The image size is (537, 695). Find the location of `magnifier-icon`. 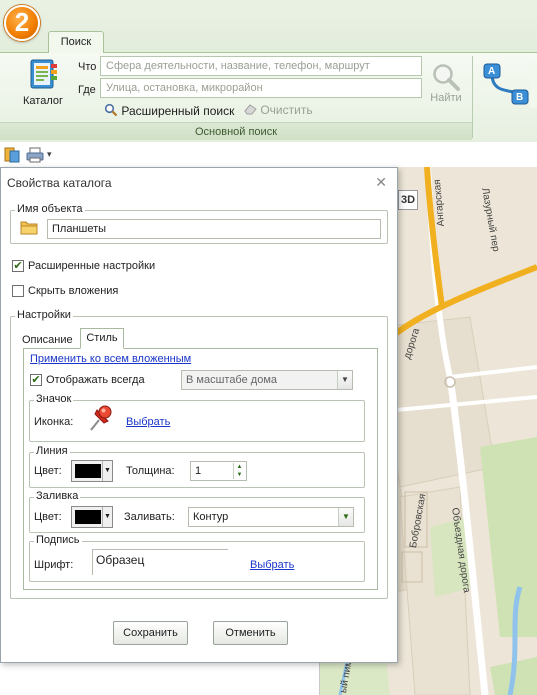

magnifier-icon is located at coordinates (111, 110).